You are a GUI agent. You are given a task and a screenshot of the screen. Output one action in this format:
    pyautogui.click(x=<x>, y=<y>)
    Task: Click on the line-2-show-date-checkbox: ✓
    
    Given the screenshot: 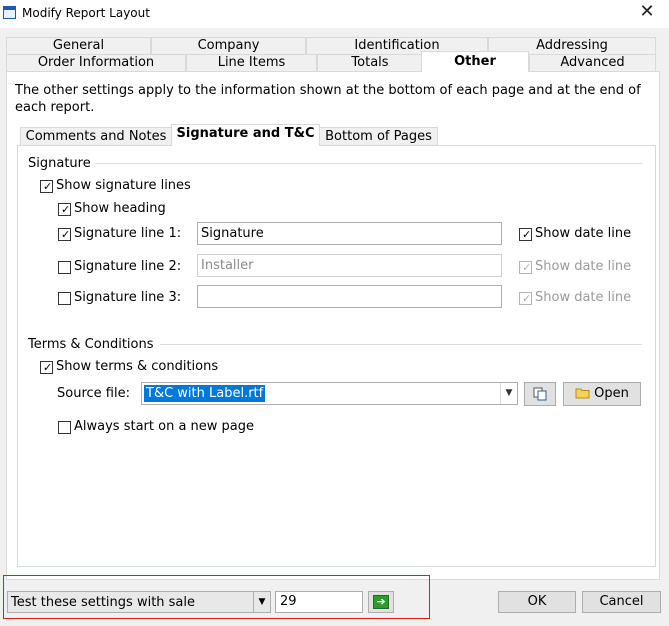 What is the action you would take?
    pyautogui.click(x=525, y=267)
    